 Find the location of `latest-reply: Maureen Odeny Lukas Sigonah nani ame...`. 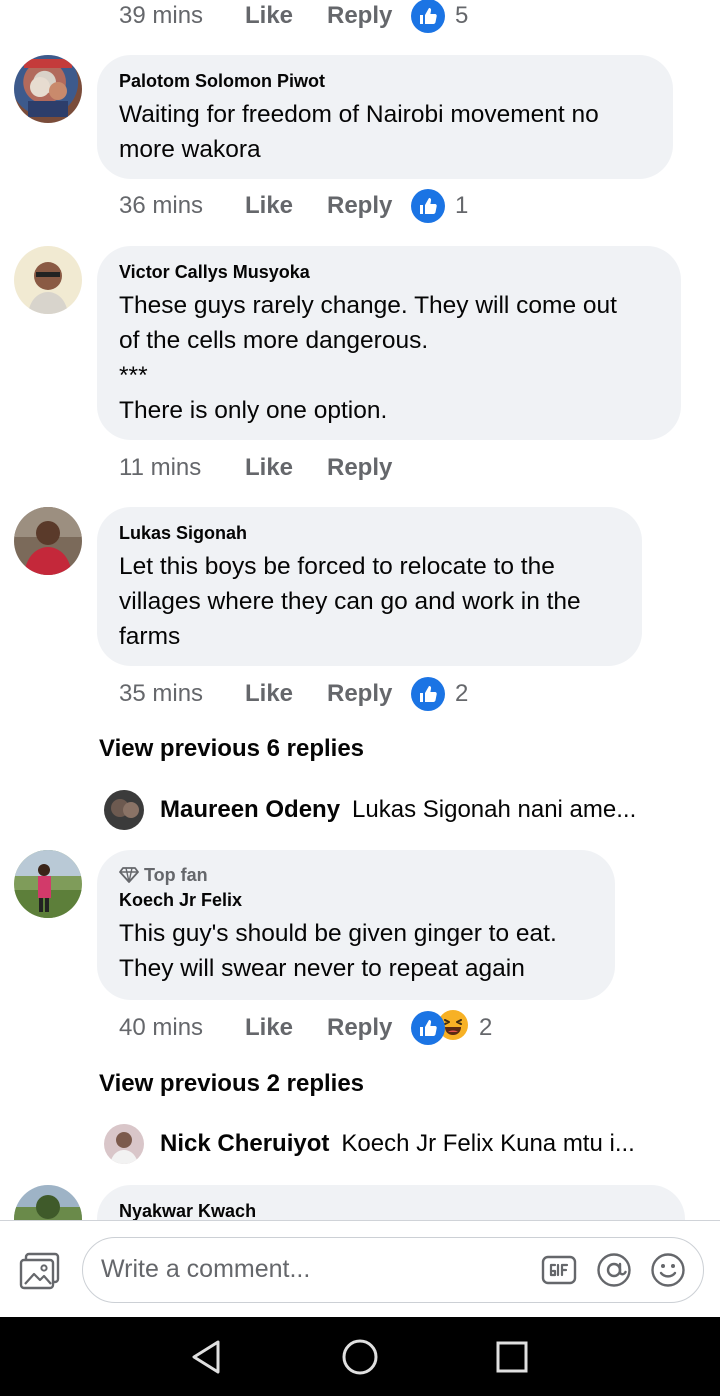

latest-reply: Maureen Odeny Lukas Sigonah nani ame... is located at coordinates (370, 810).